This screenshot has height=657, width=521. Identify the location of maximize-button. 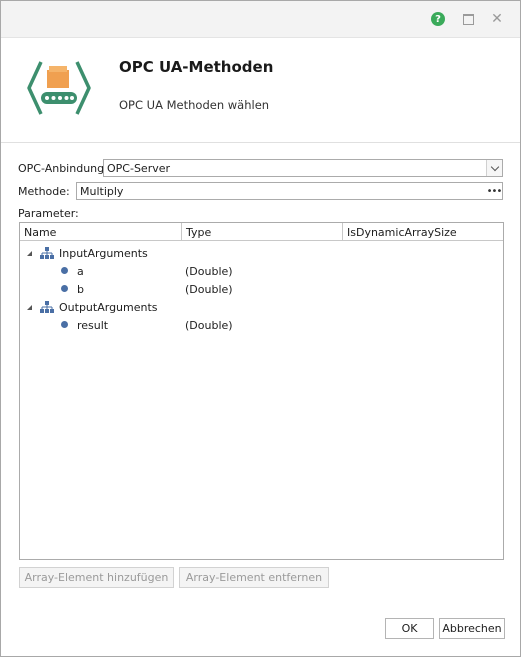
(468, 19).